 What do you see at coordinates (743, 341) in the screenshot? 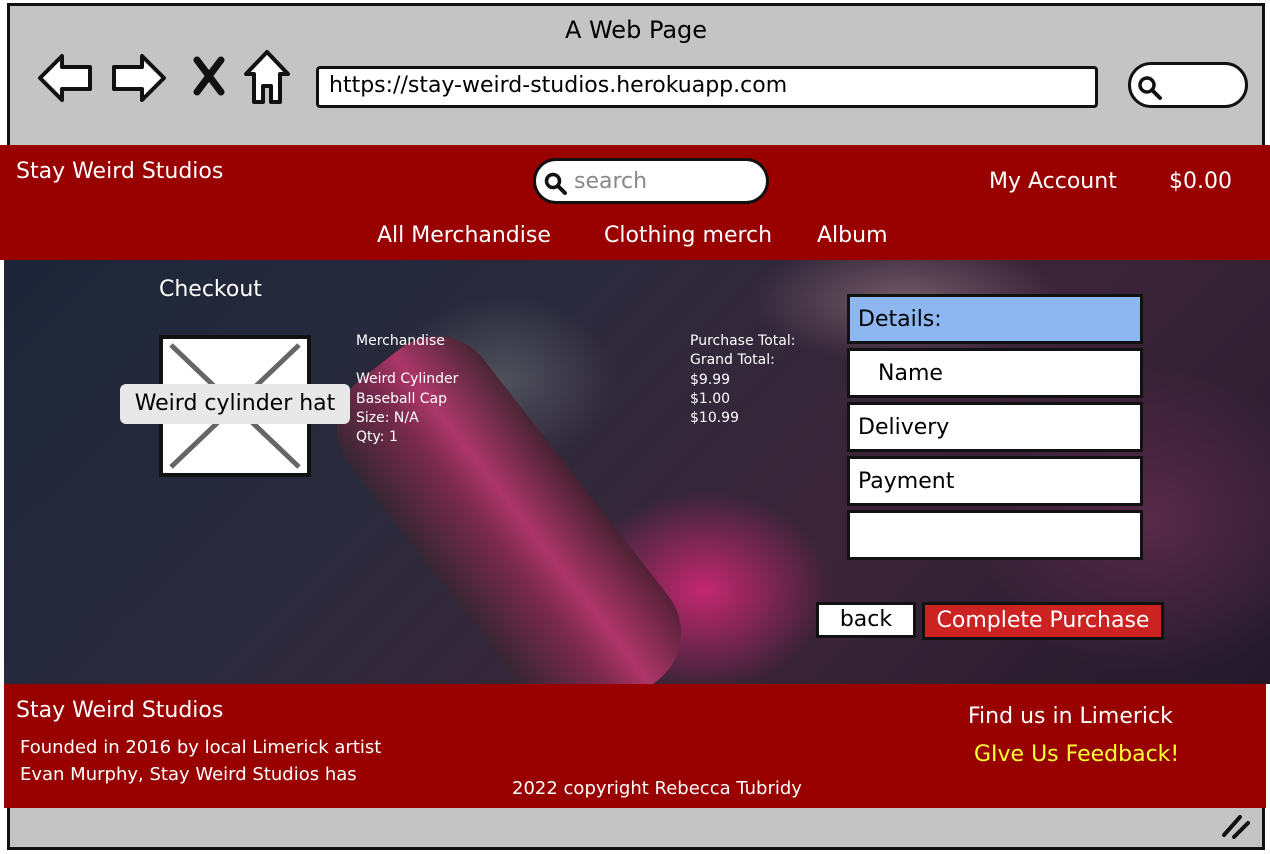
I see `purchase-total-label: Purchase Total:` at bounding box center [743, 341].